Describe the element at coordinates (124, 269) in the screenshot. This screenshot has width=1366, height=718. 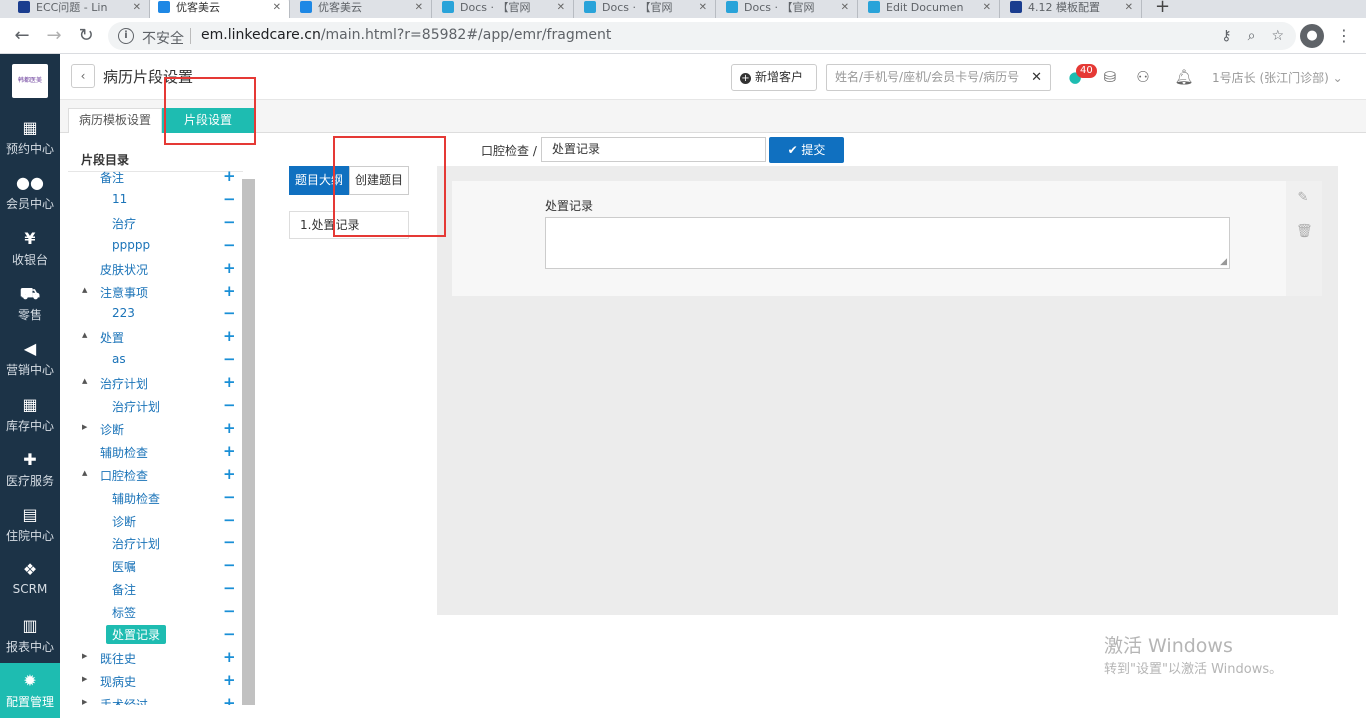
I see `tree-node-label: 皮肤状况` at that location.